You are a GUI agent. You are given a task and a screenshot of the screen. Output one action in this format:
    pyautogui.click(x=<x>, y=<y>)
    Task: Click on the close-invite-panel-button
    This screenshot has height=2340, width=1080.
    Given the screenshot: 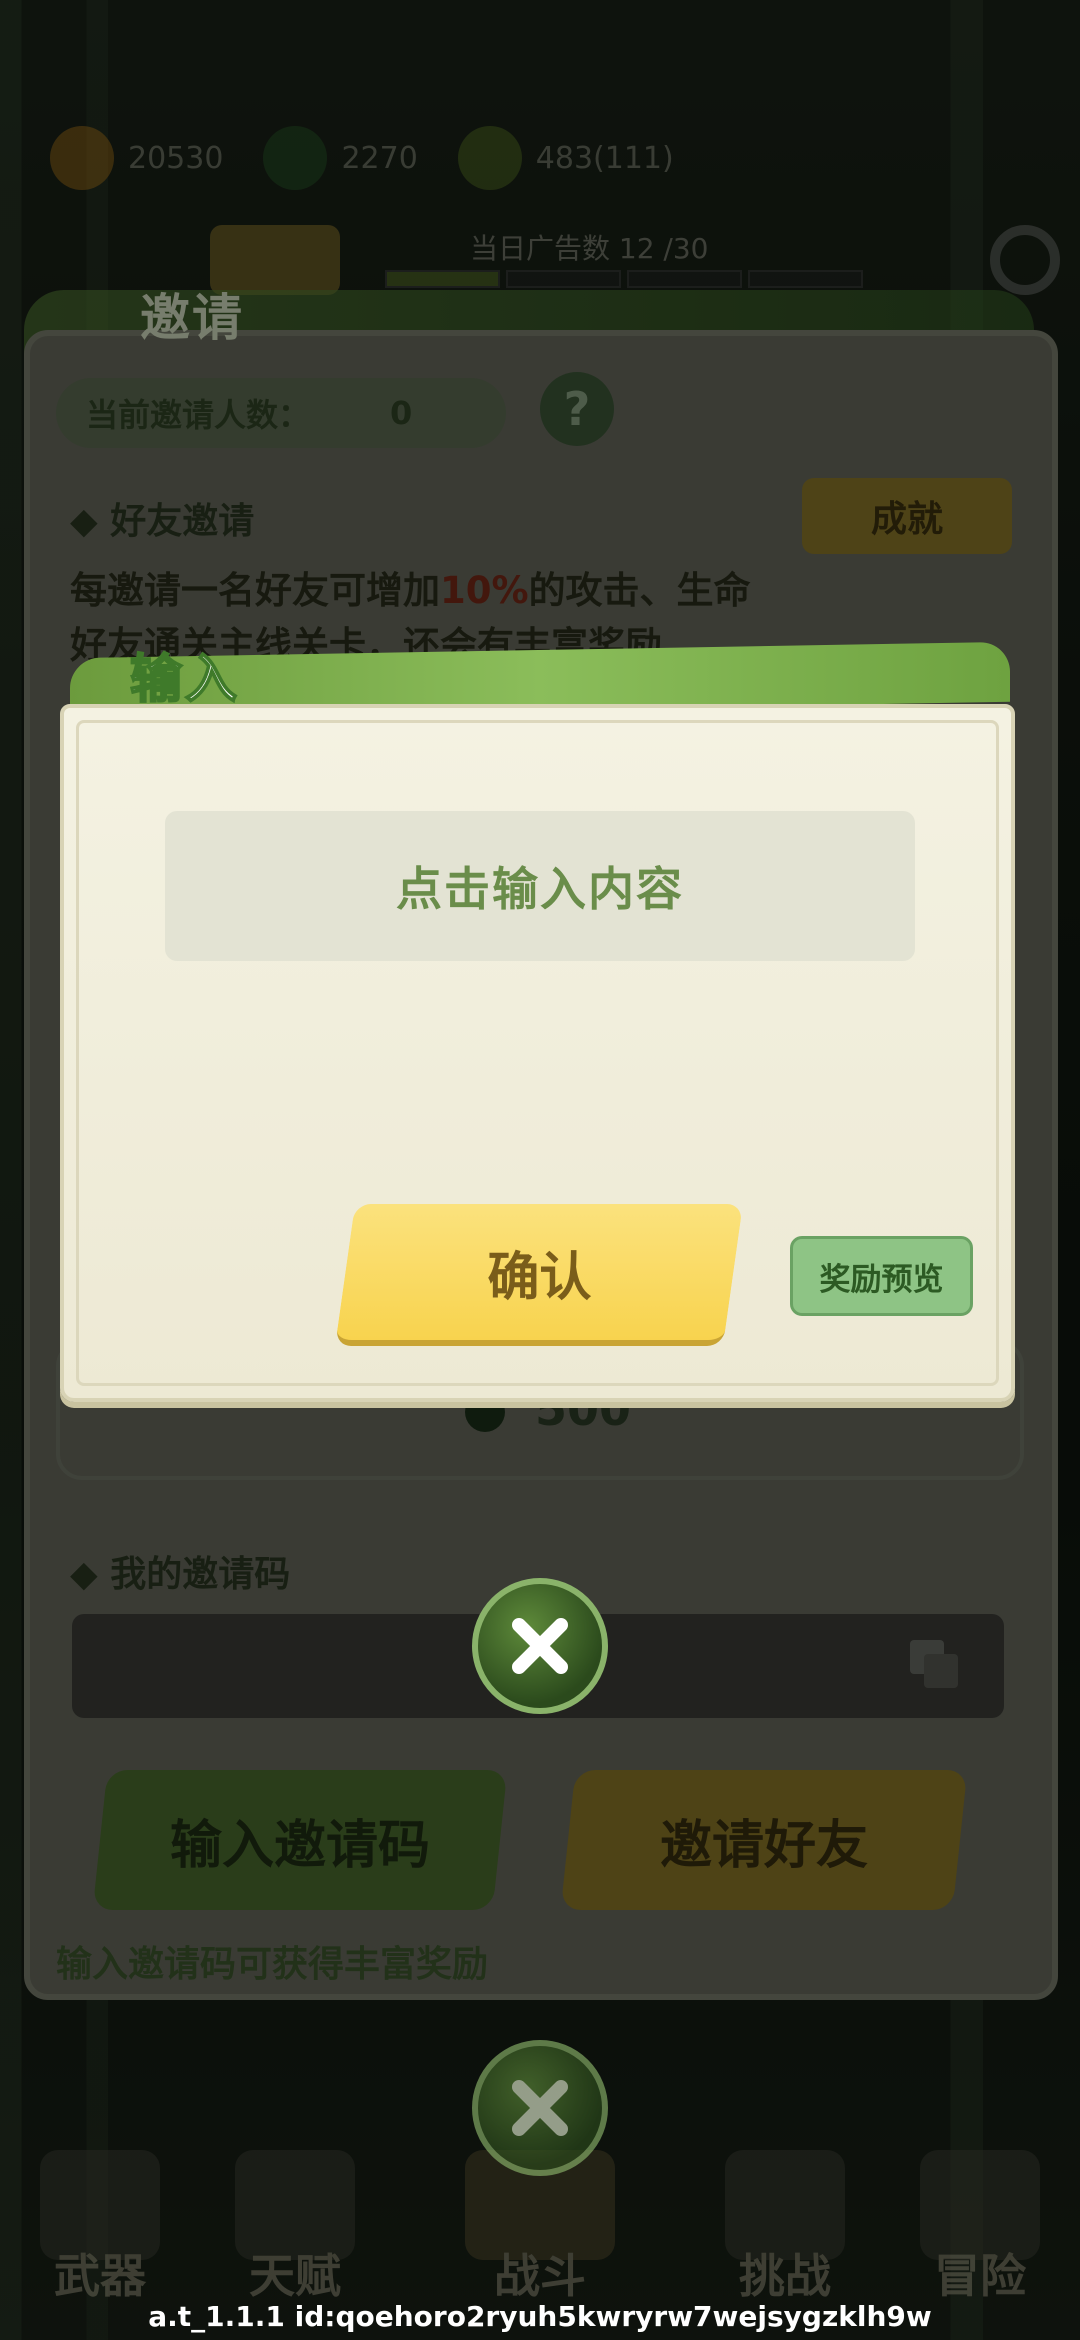 What is the action you would take?
    pyautogui.click(x=540, y=2108)
    